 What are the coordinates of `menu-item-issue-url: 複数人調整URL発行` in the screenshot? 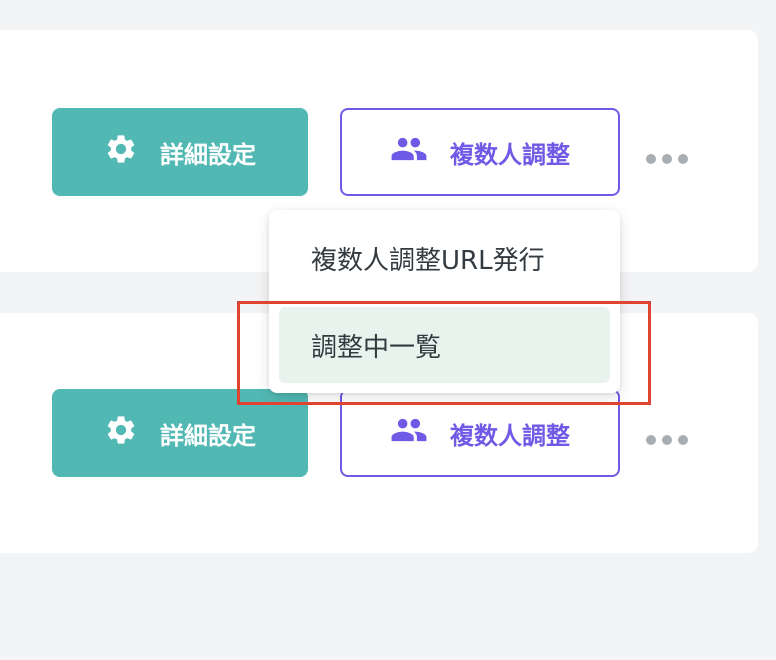 It's located at (444, 258).